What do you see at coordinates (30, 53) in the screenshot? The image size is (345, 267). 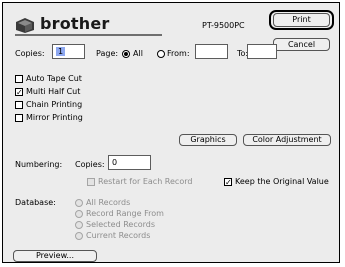 I see `copies-label: Copies:` at bounding box center [30, 53].